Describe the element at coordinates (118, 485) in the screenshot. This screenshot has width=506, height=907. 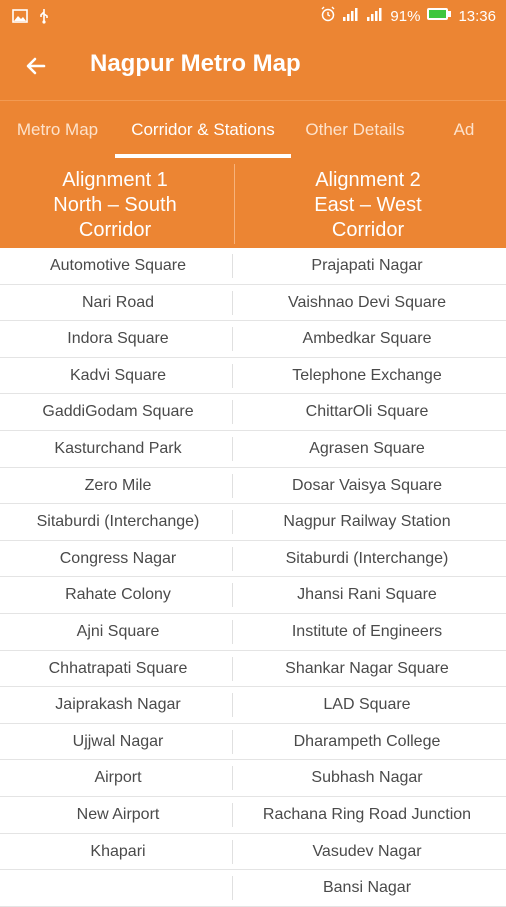
I see `station-cell-north-south: Zero Mile` at that location.